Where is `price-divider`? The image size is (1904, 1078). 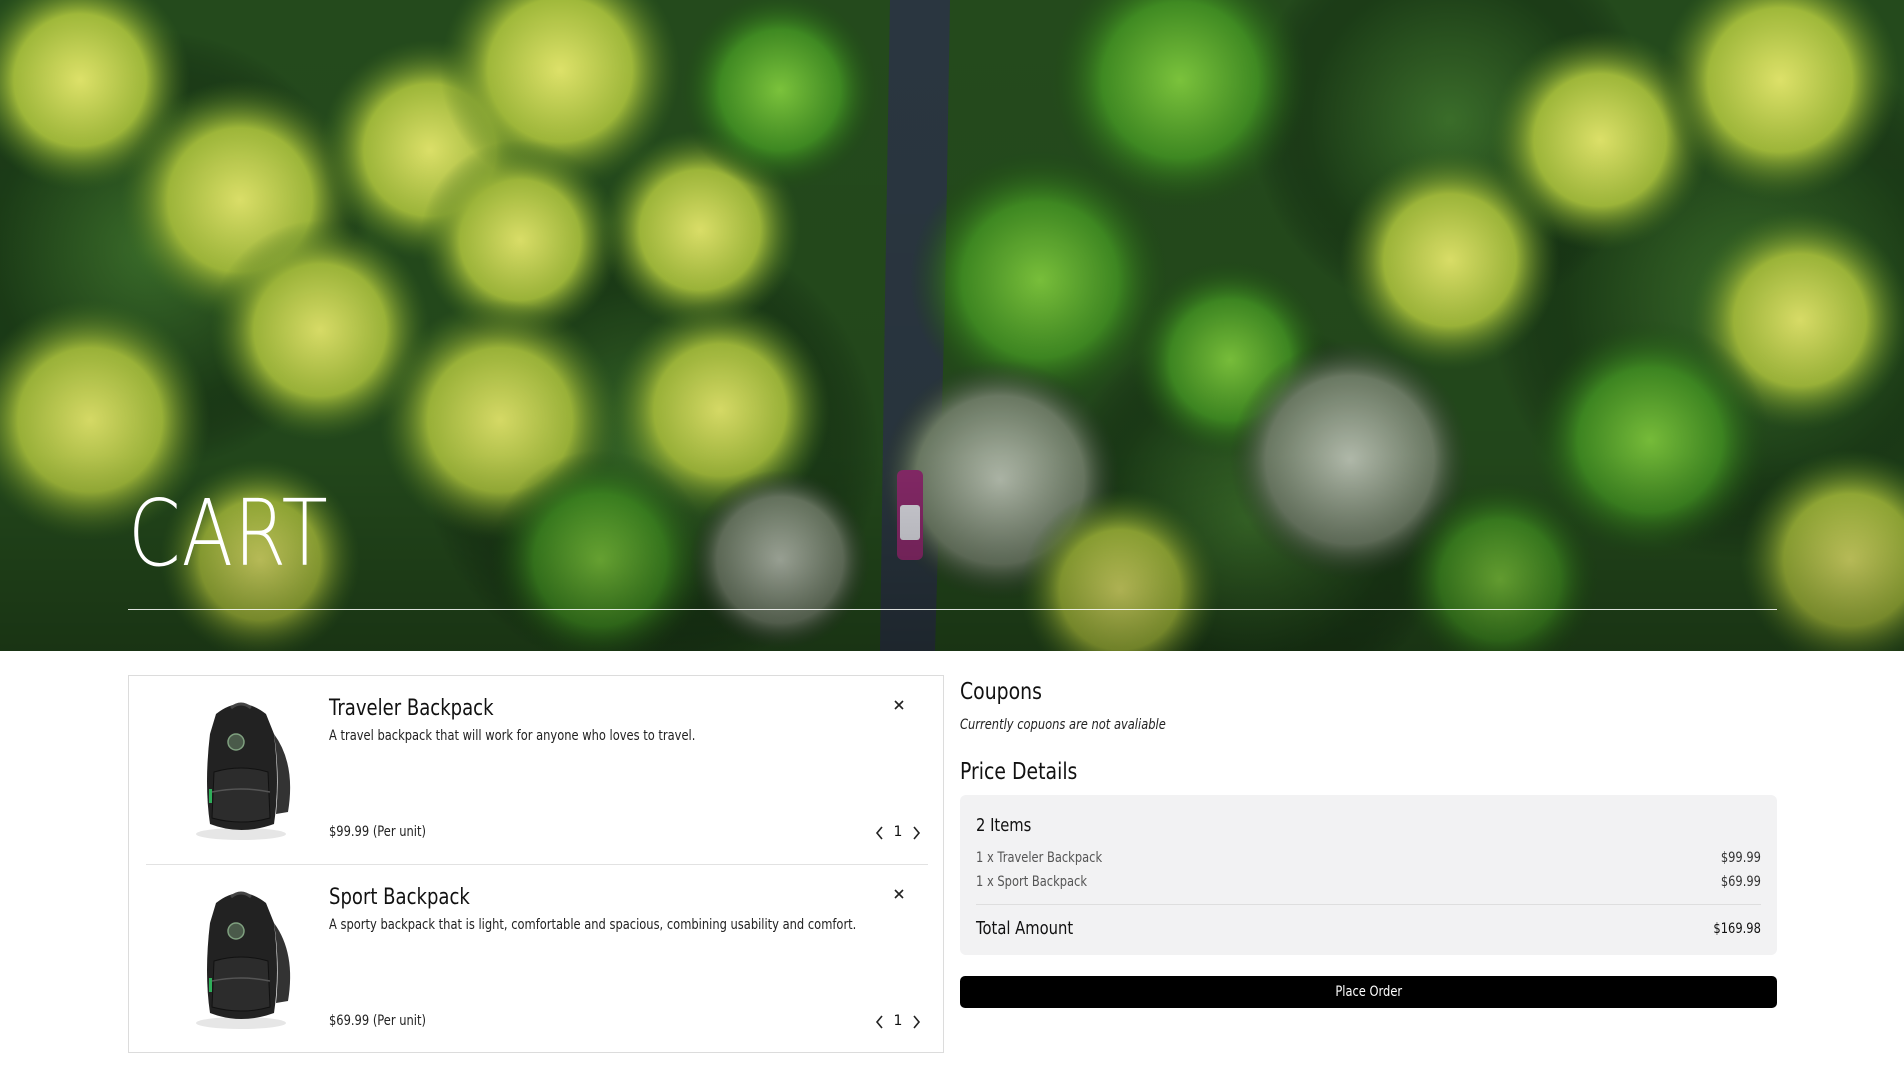 price-divider is located at coordinates (1368, 904).